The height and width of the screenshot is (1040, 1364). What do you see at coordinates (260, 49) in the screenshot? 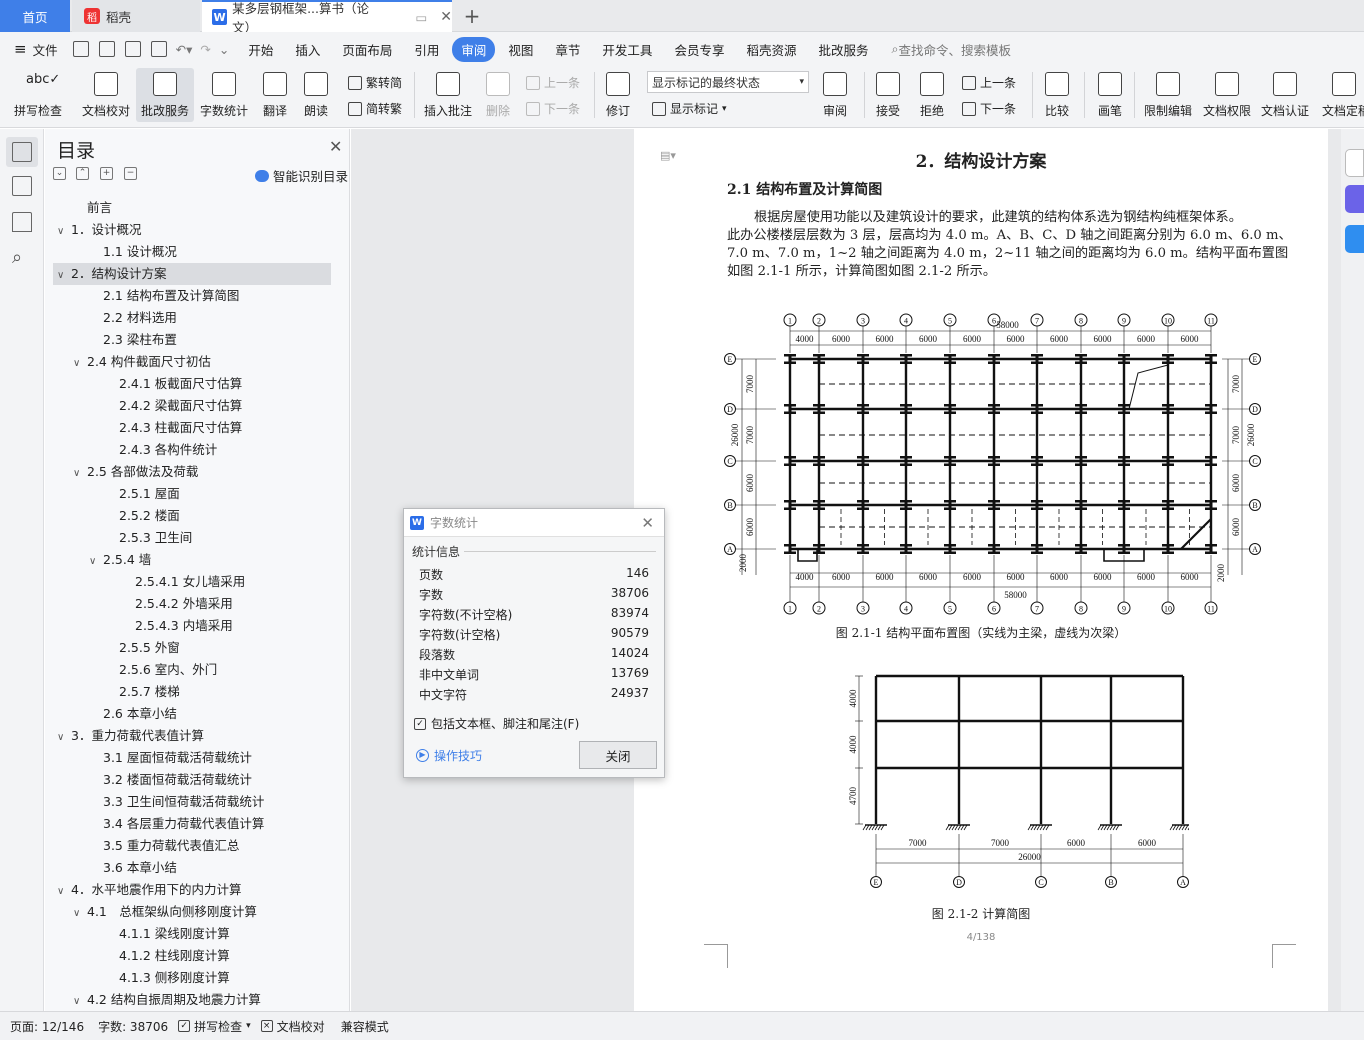
I see `menu-item: 开始` at bounding box center [260, 49].